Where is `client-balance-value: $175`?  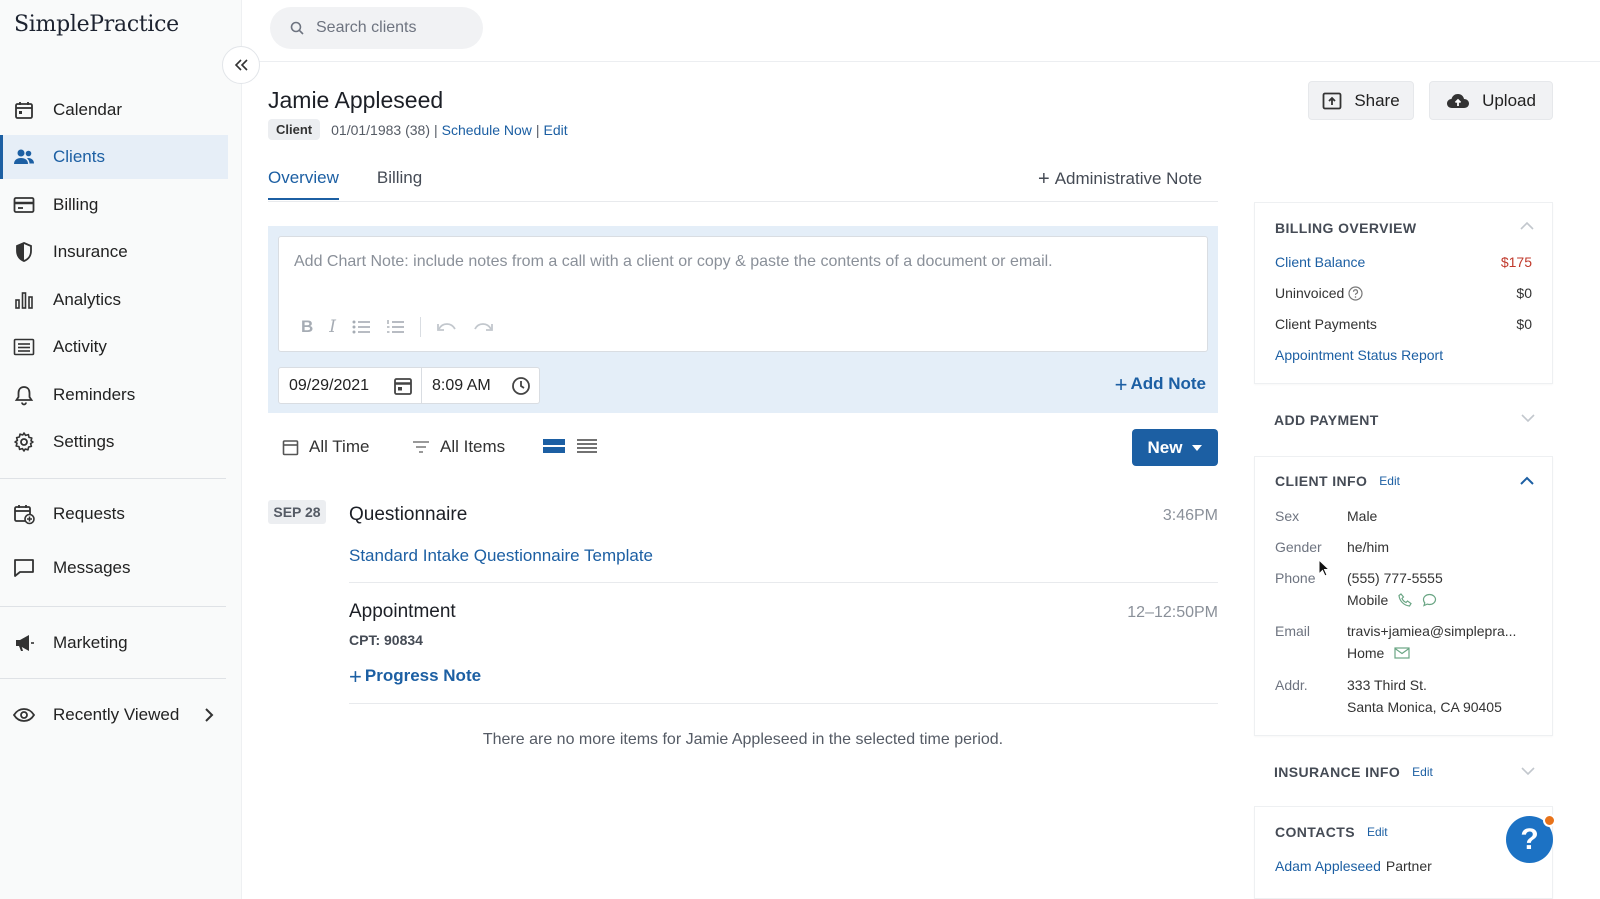
client-balance-value: $175 is located at coordinates (1516, 262).